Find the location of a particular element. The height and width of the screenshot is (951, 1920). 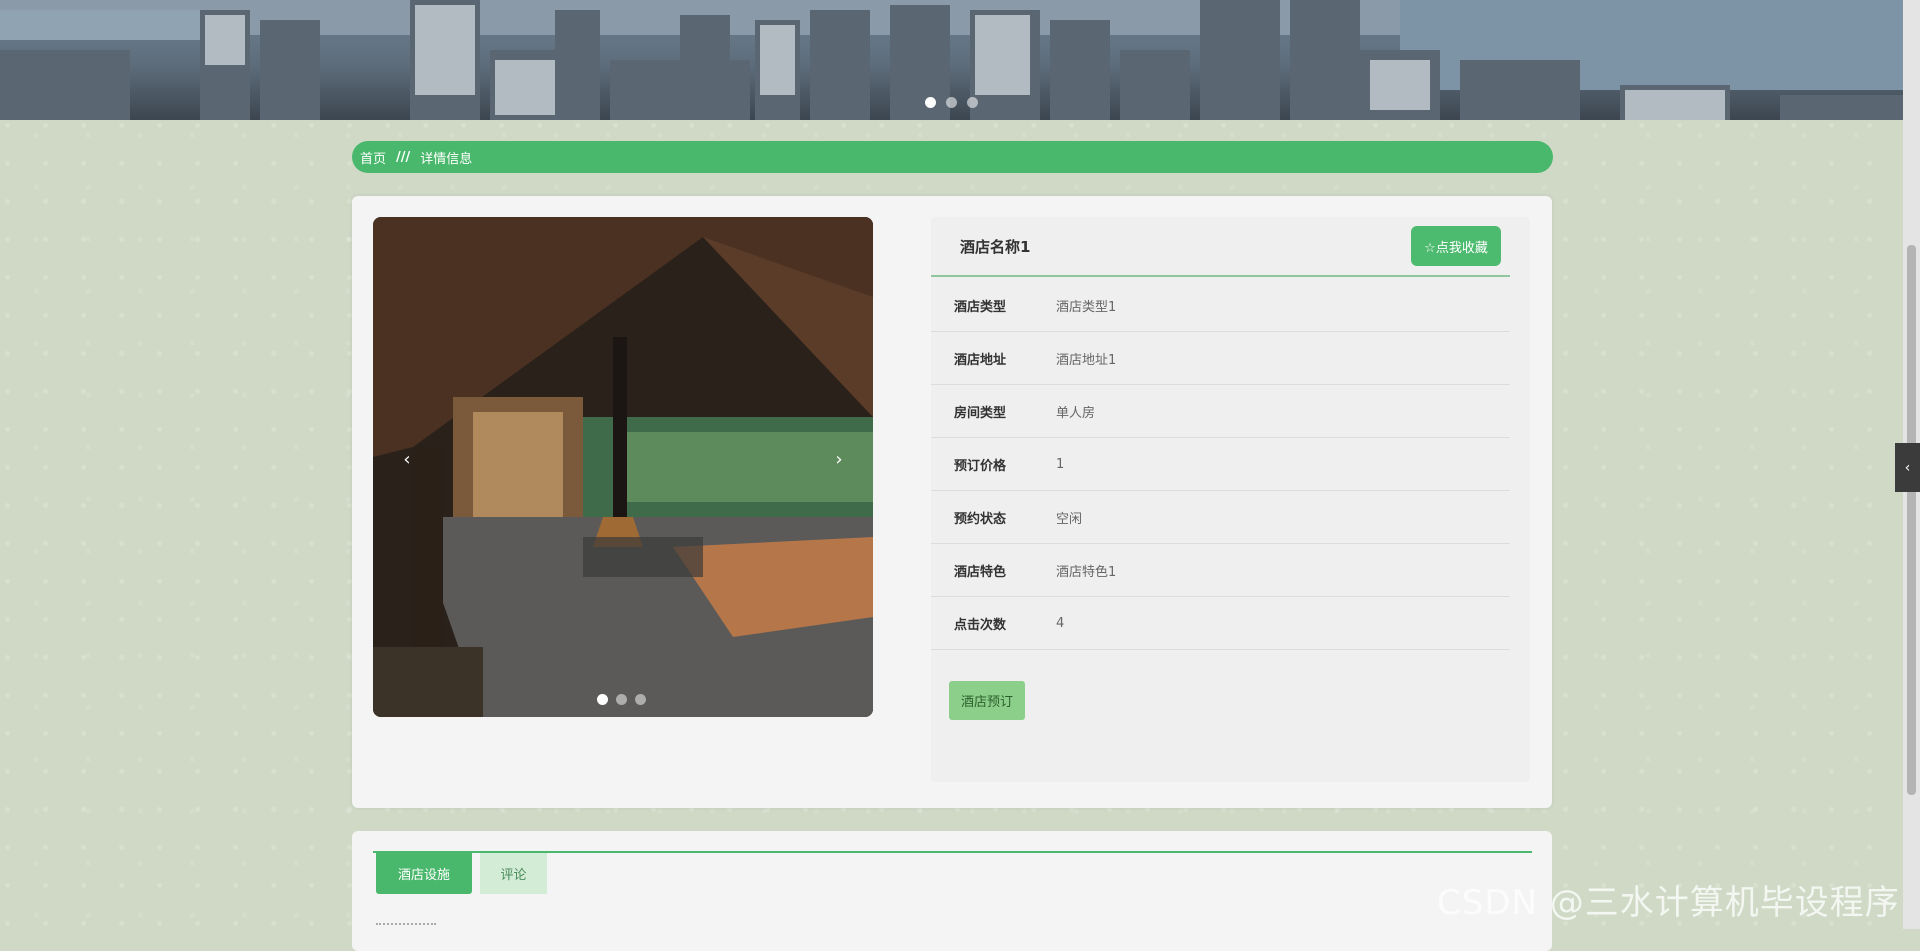

field-value: 单人房 is located at coordinates (1076, 413).